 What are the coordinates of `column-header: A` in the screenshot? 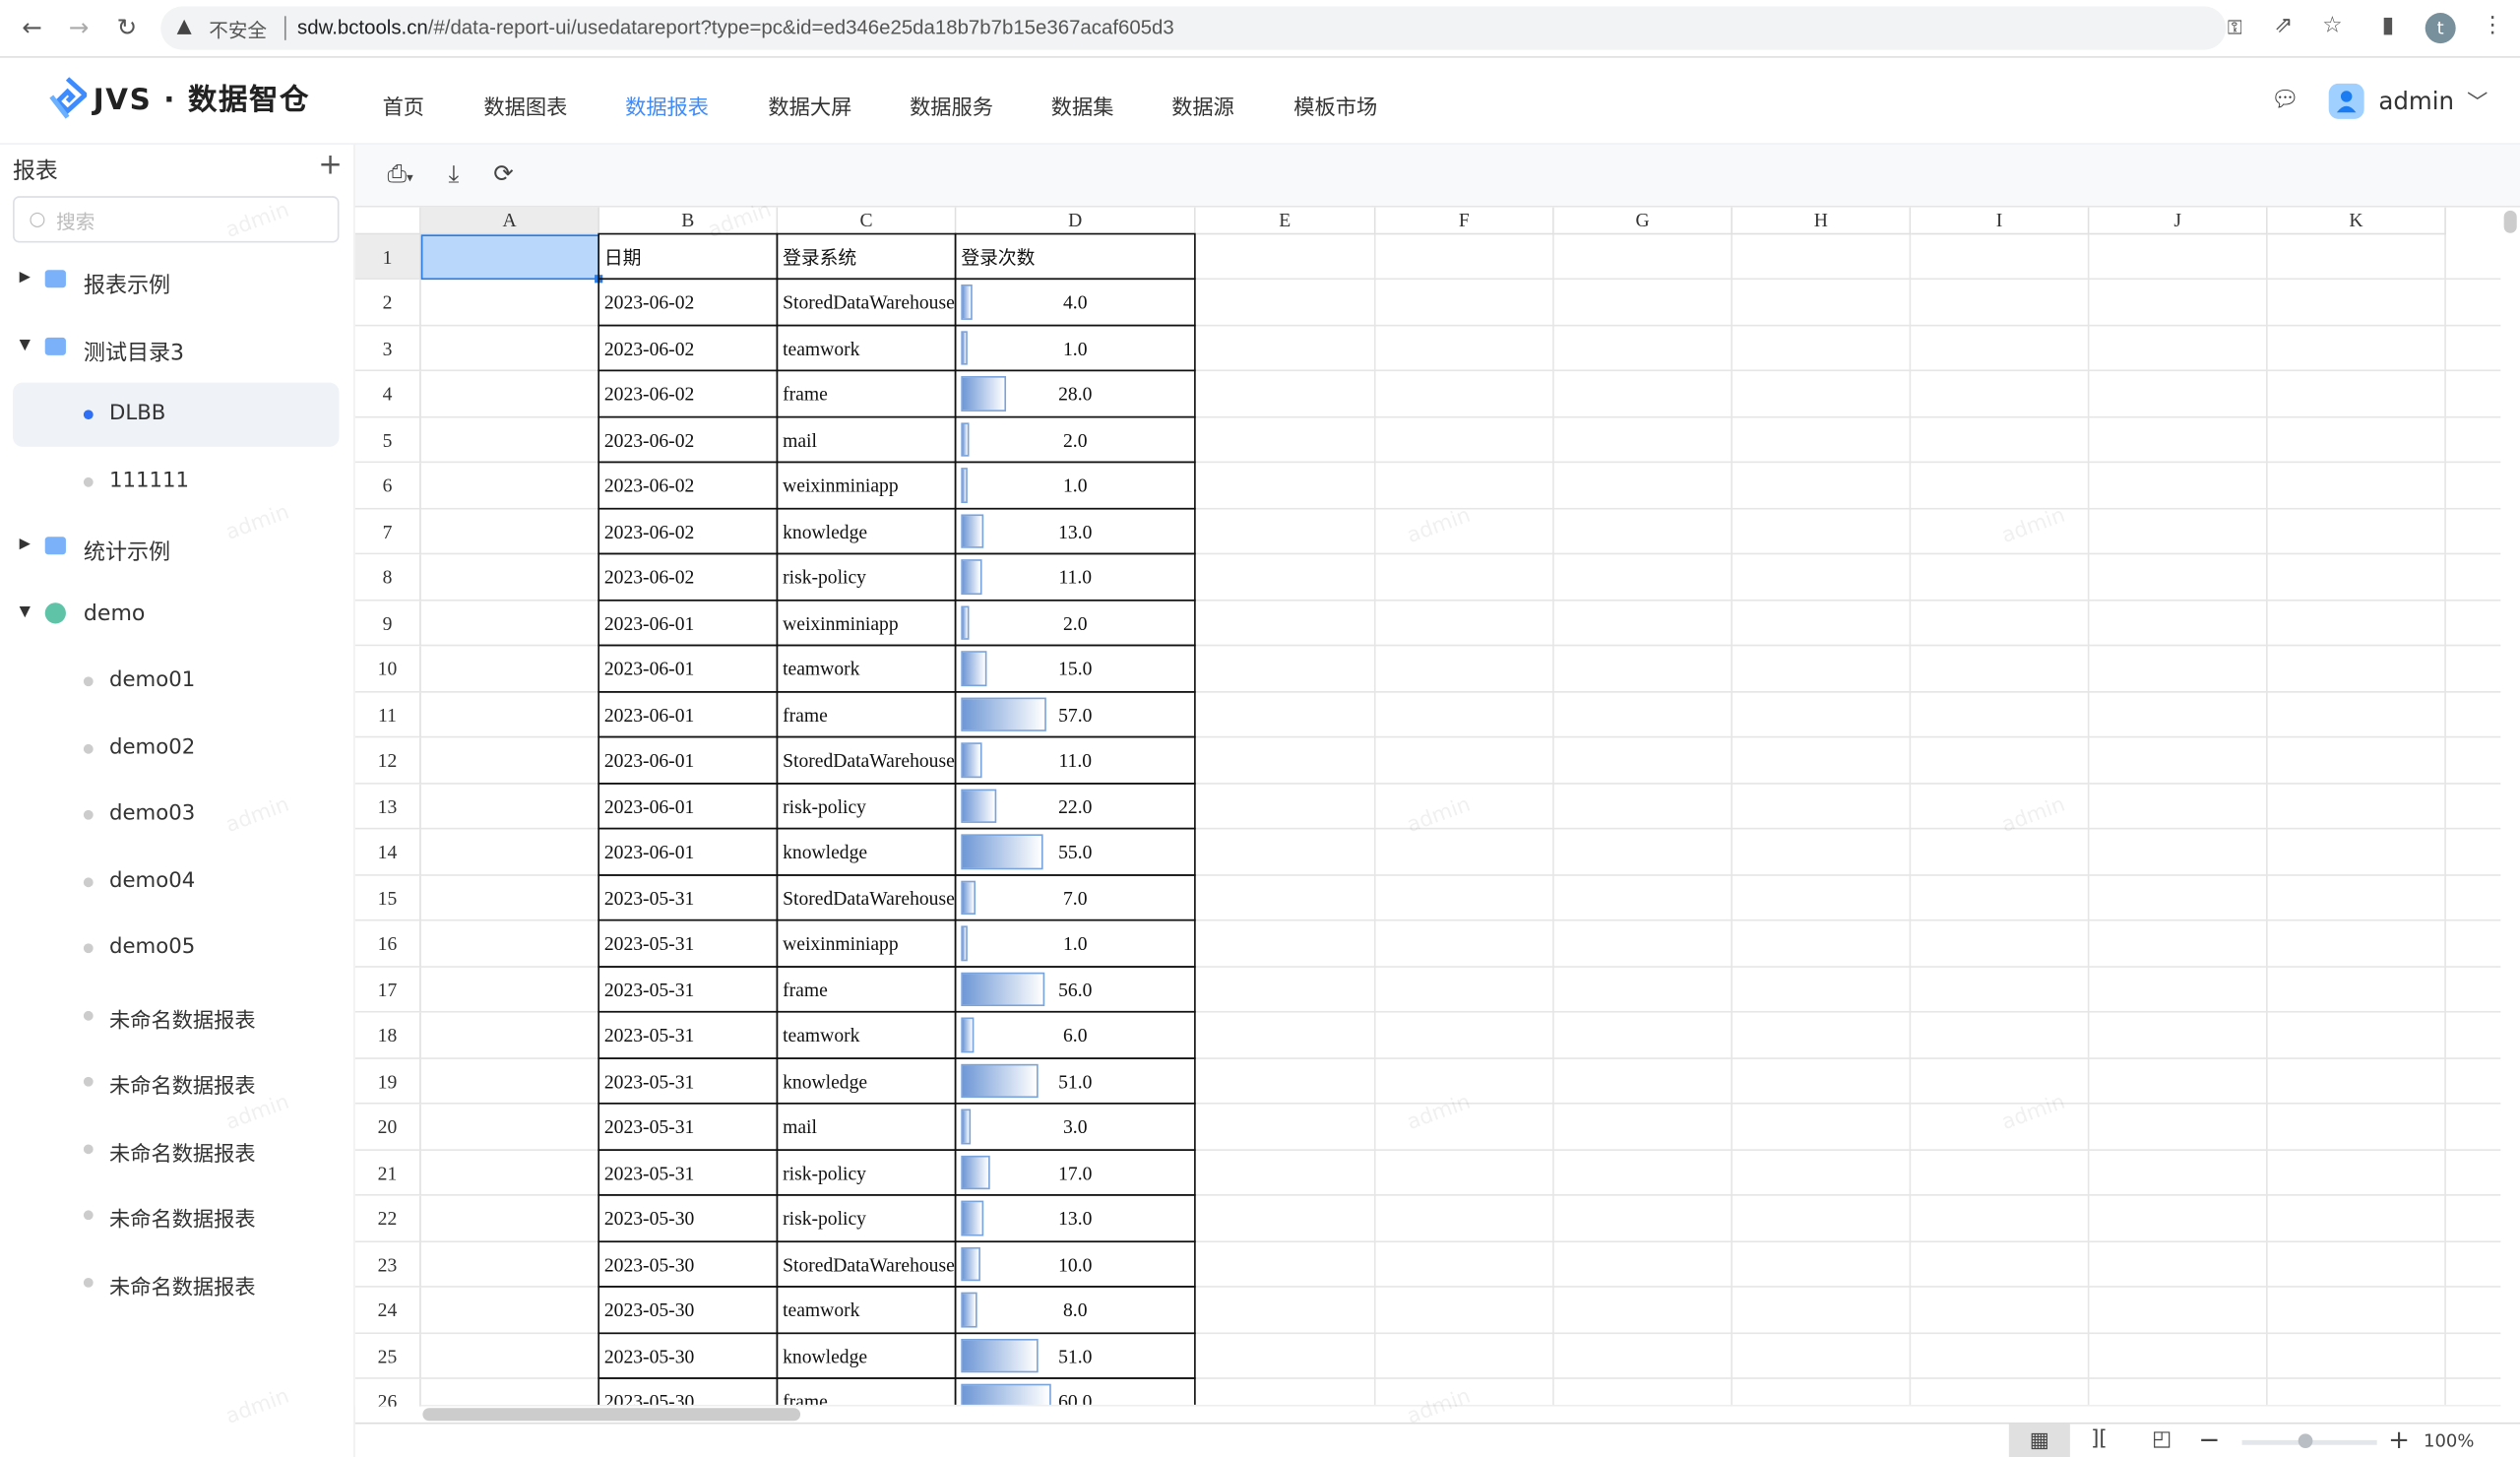 It's located at (509, 221).